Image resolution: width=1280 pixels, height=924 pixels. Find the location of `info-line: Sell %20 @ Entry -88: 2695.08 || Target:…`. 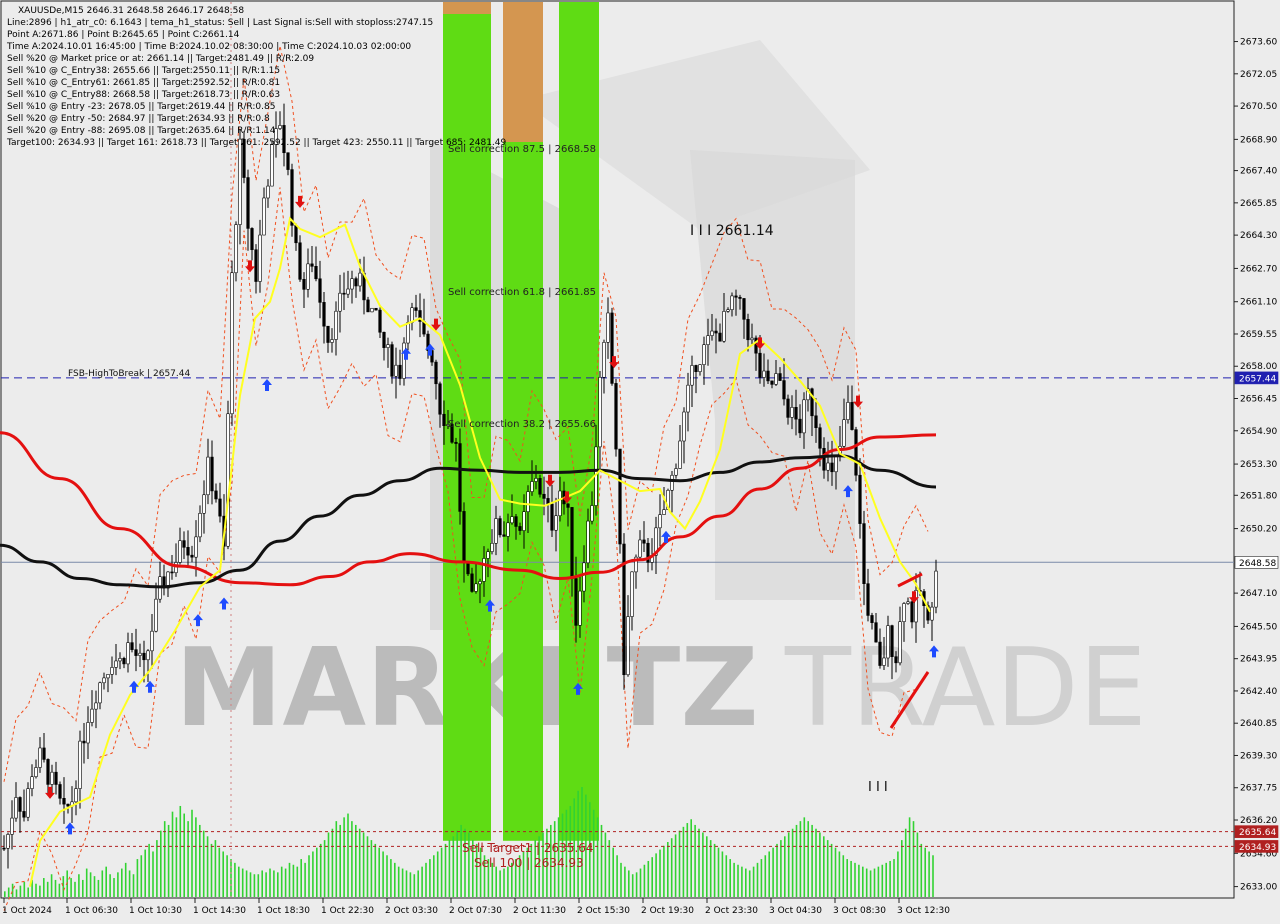

info-line: Sell %20 @ Entry -88: 2695.08 || Target:… is located at coordinates (141, 131).